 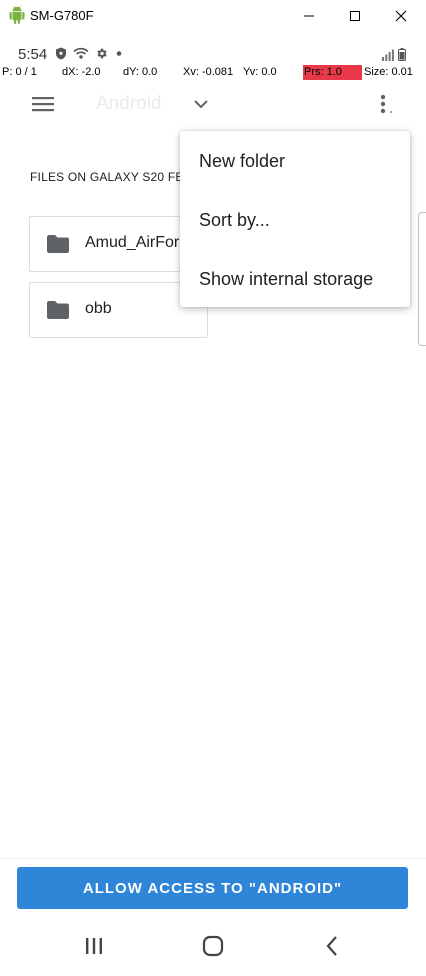 What do you see at coordinates (385, 105) in the screenshot?
I see `more-vert-icon` at bounding box center [385, 105].